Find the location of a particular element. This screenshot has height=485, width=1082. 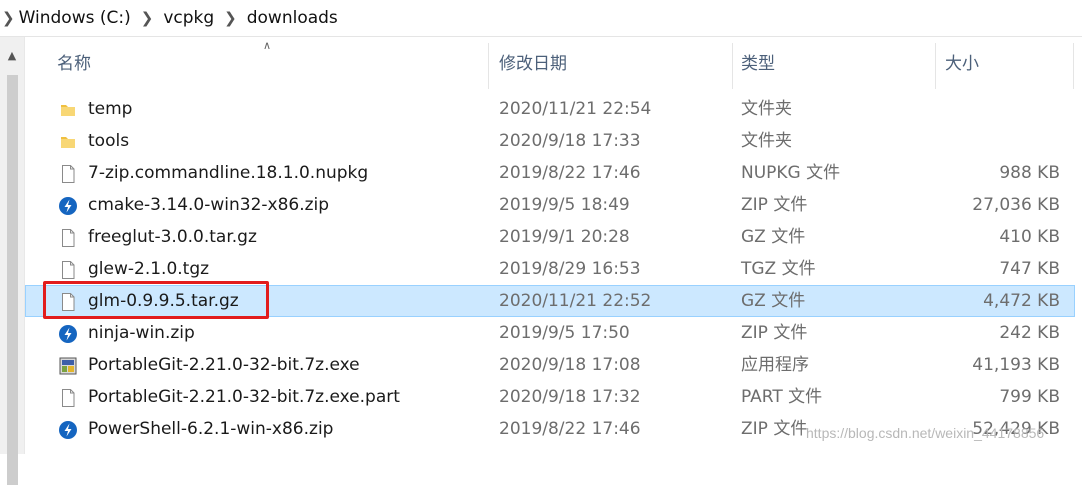

scroll-up-icon: ▲ is located at coordinates (12, 56).